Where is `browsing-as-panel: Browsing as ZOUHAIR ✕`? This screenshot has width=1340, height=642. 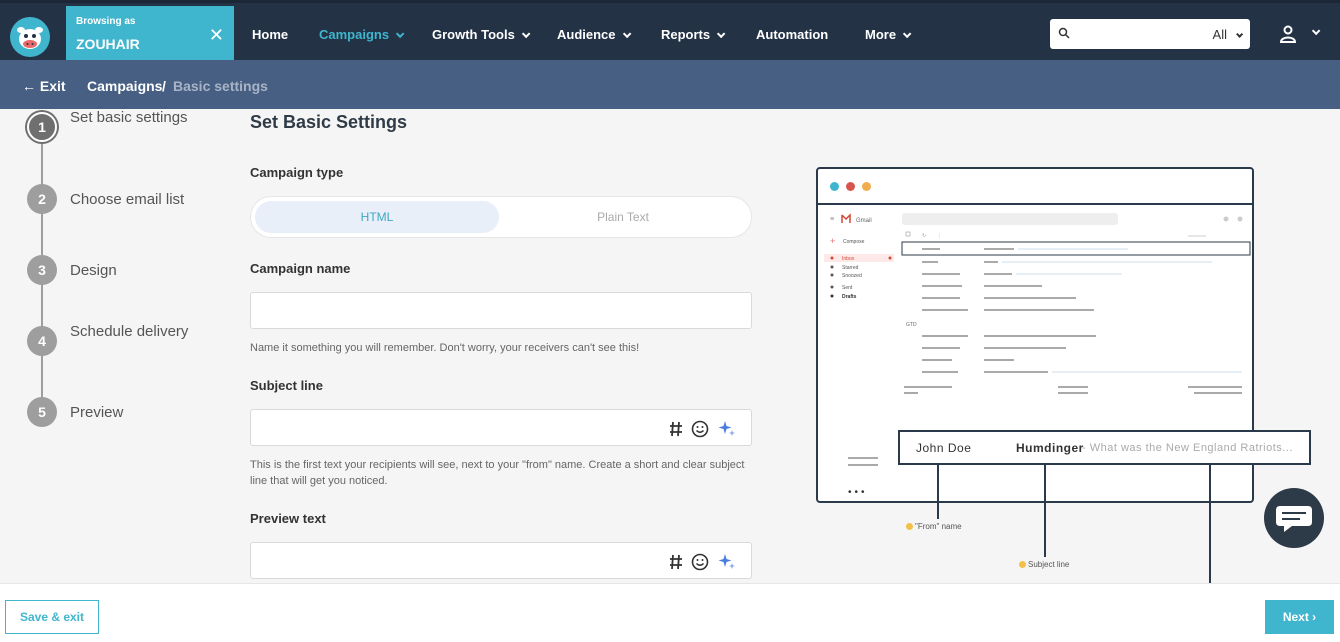
browsing-as-panel: Browsing as ZOUHAIR ✕ is located at coordinates (150, 34).